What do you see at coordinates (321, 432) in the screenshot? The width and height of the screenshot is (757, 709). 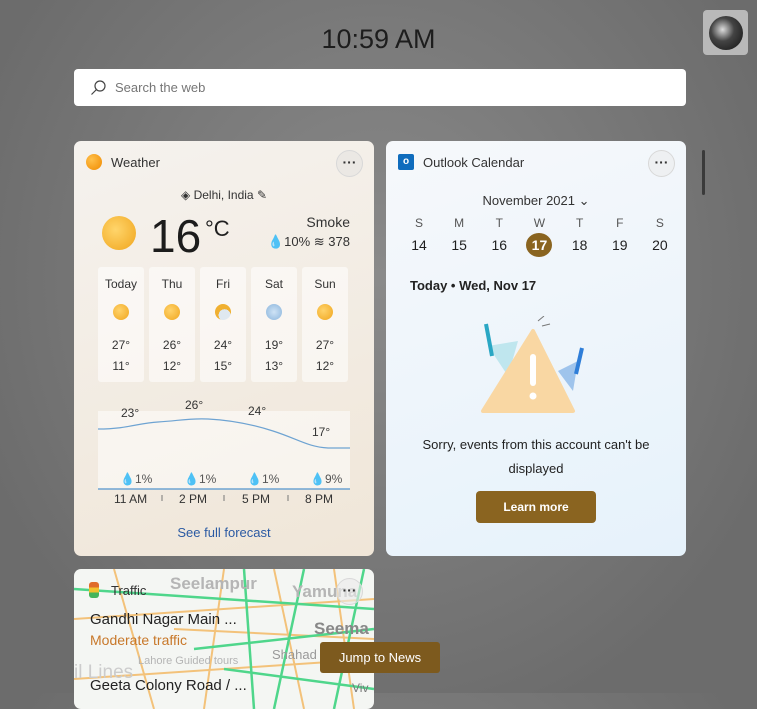 I see `hourly-temp: 17°` at bounding box center [321, 432].